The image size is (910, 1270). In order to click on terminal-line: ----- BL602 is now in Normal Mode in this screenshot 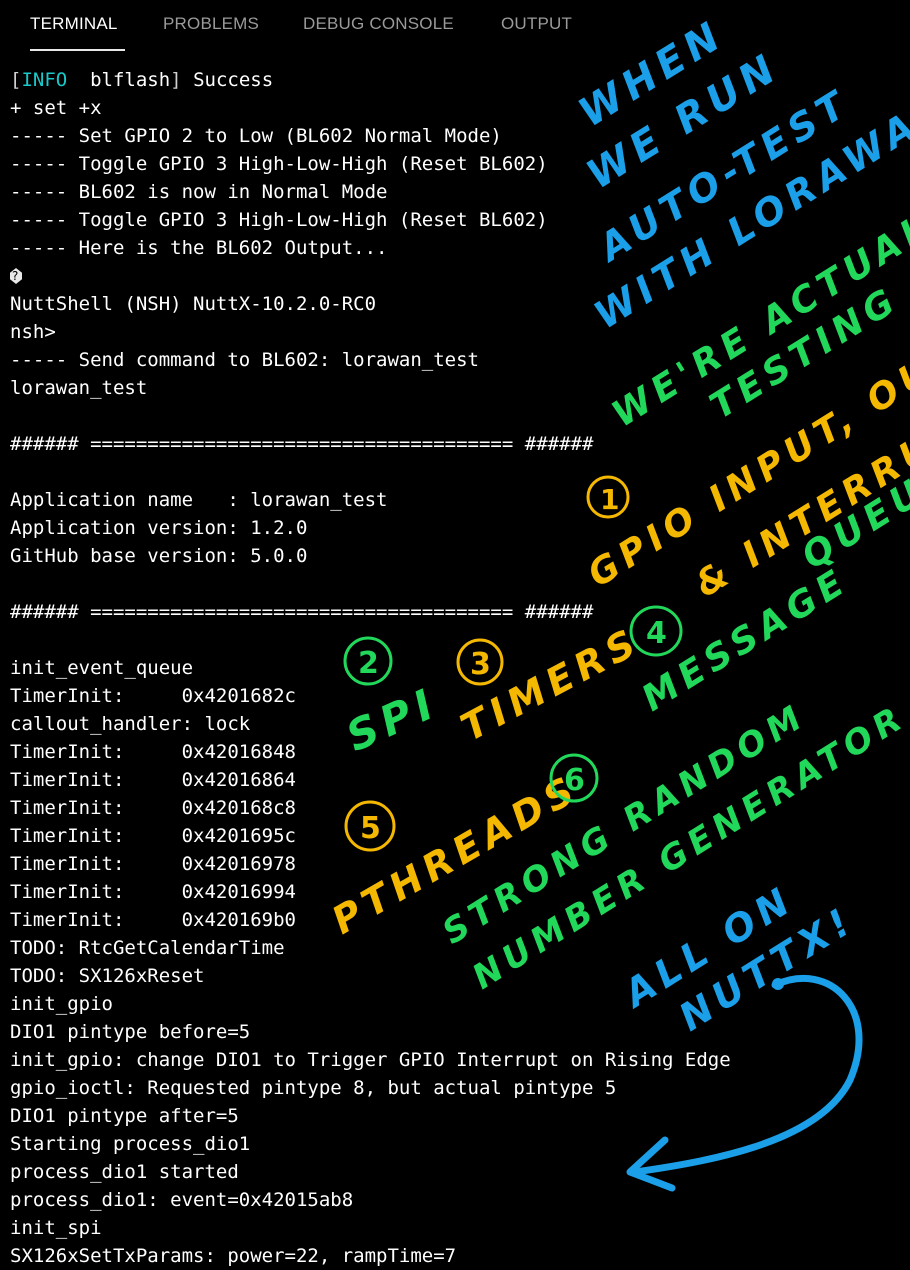, I will do `click(199, 192)`.